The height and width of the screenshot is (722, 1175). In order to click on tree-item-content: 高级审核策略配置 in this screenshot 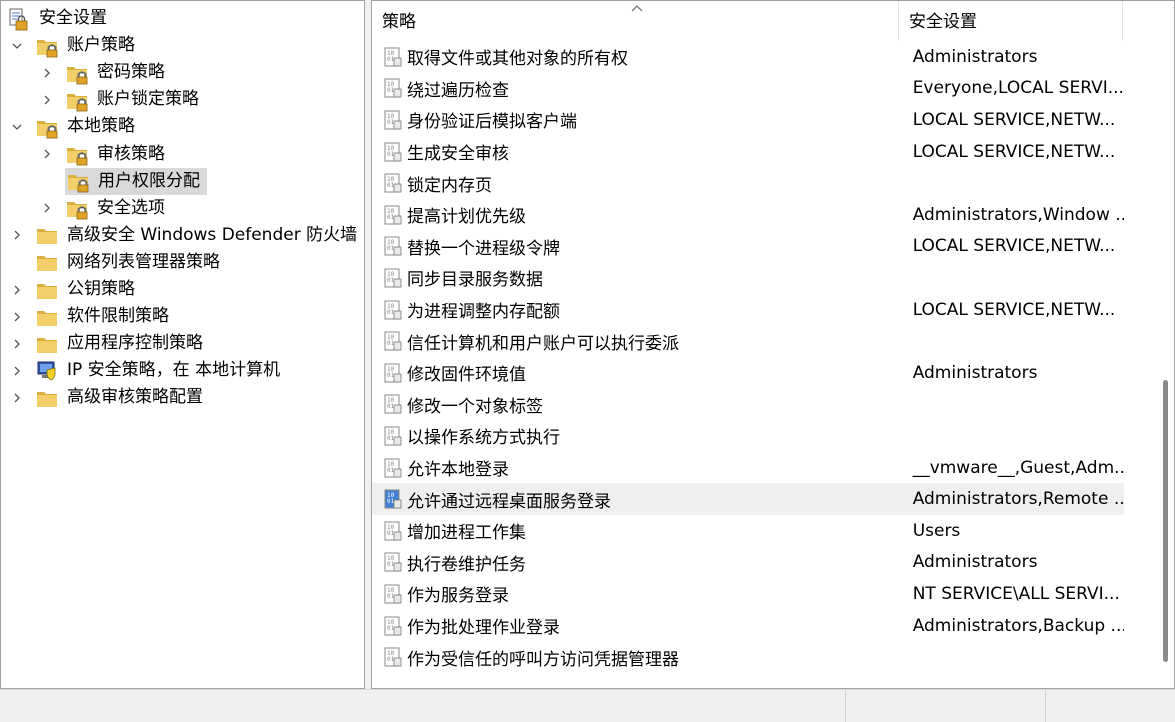, I will do `click(122, 397)`.